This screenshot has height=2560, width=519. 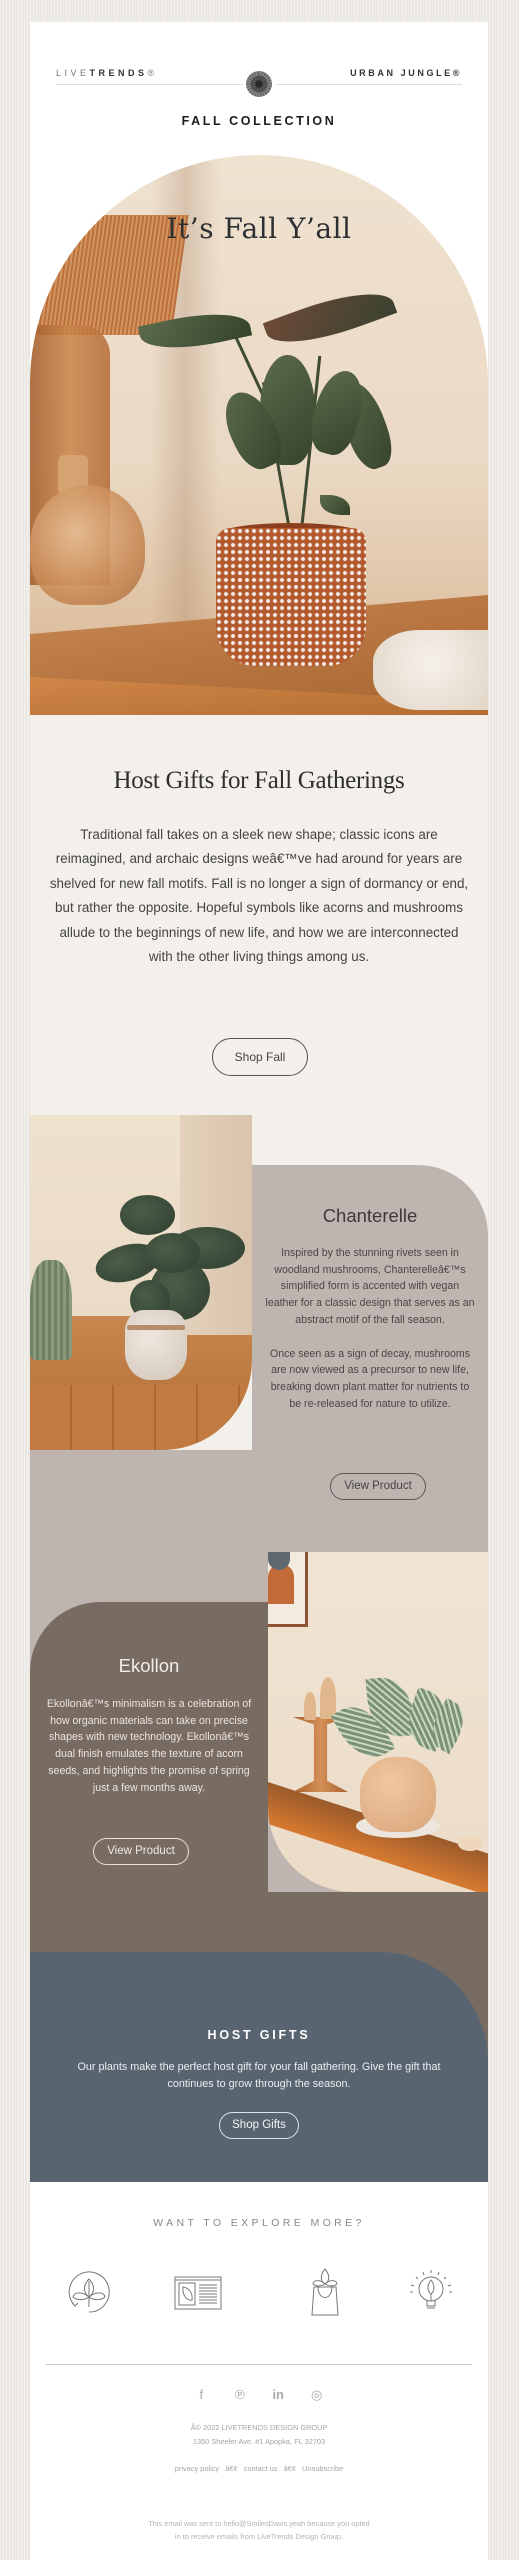 What do you see at coordinates (430, 670) in the screenshot?
I see `hero-pillow` at bounding box center [430, 670].